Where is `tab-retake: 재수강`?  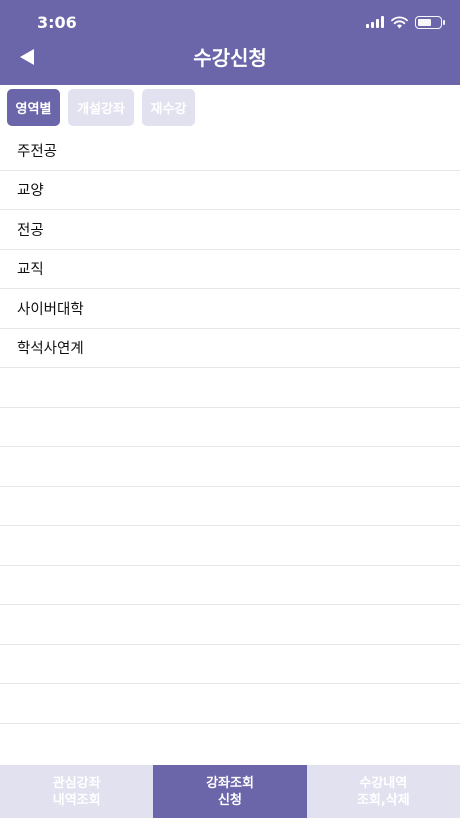 tab-retake: 재수강 is located at coordinates (168, 107).